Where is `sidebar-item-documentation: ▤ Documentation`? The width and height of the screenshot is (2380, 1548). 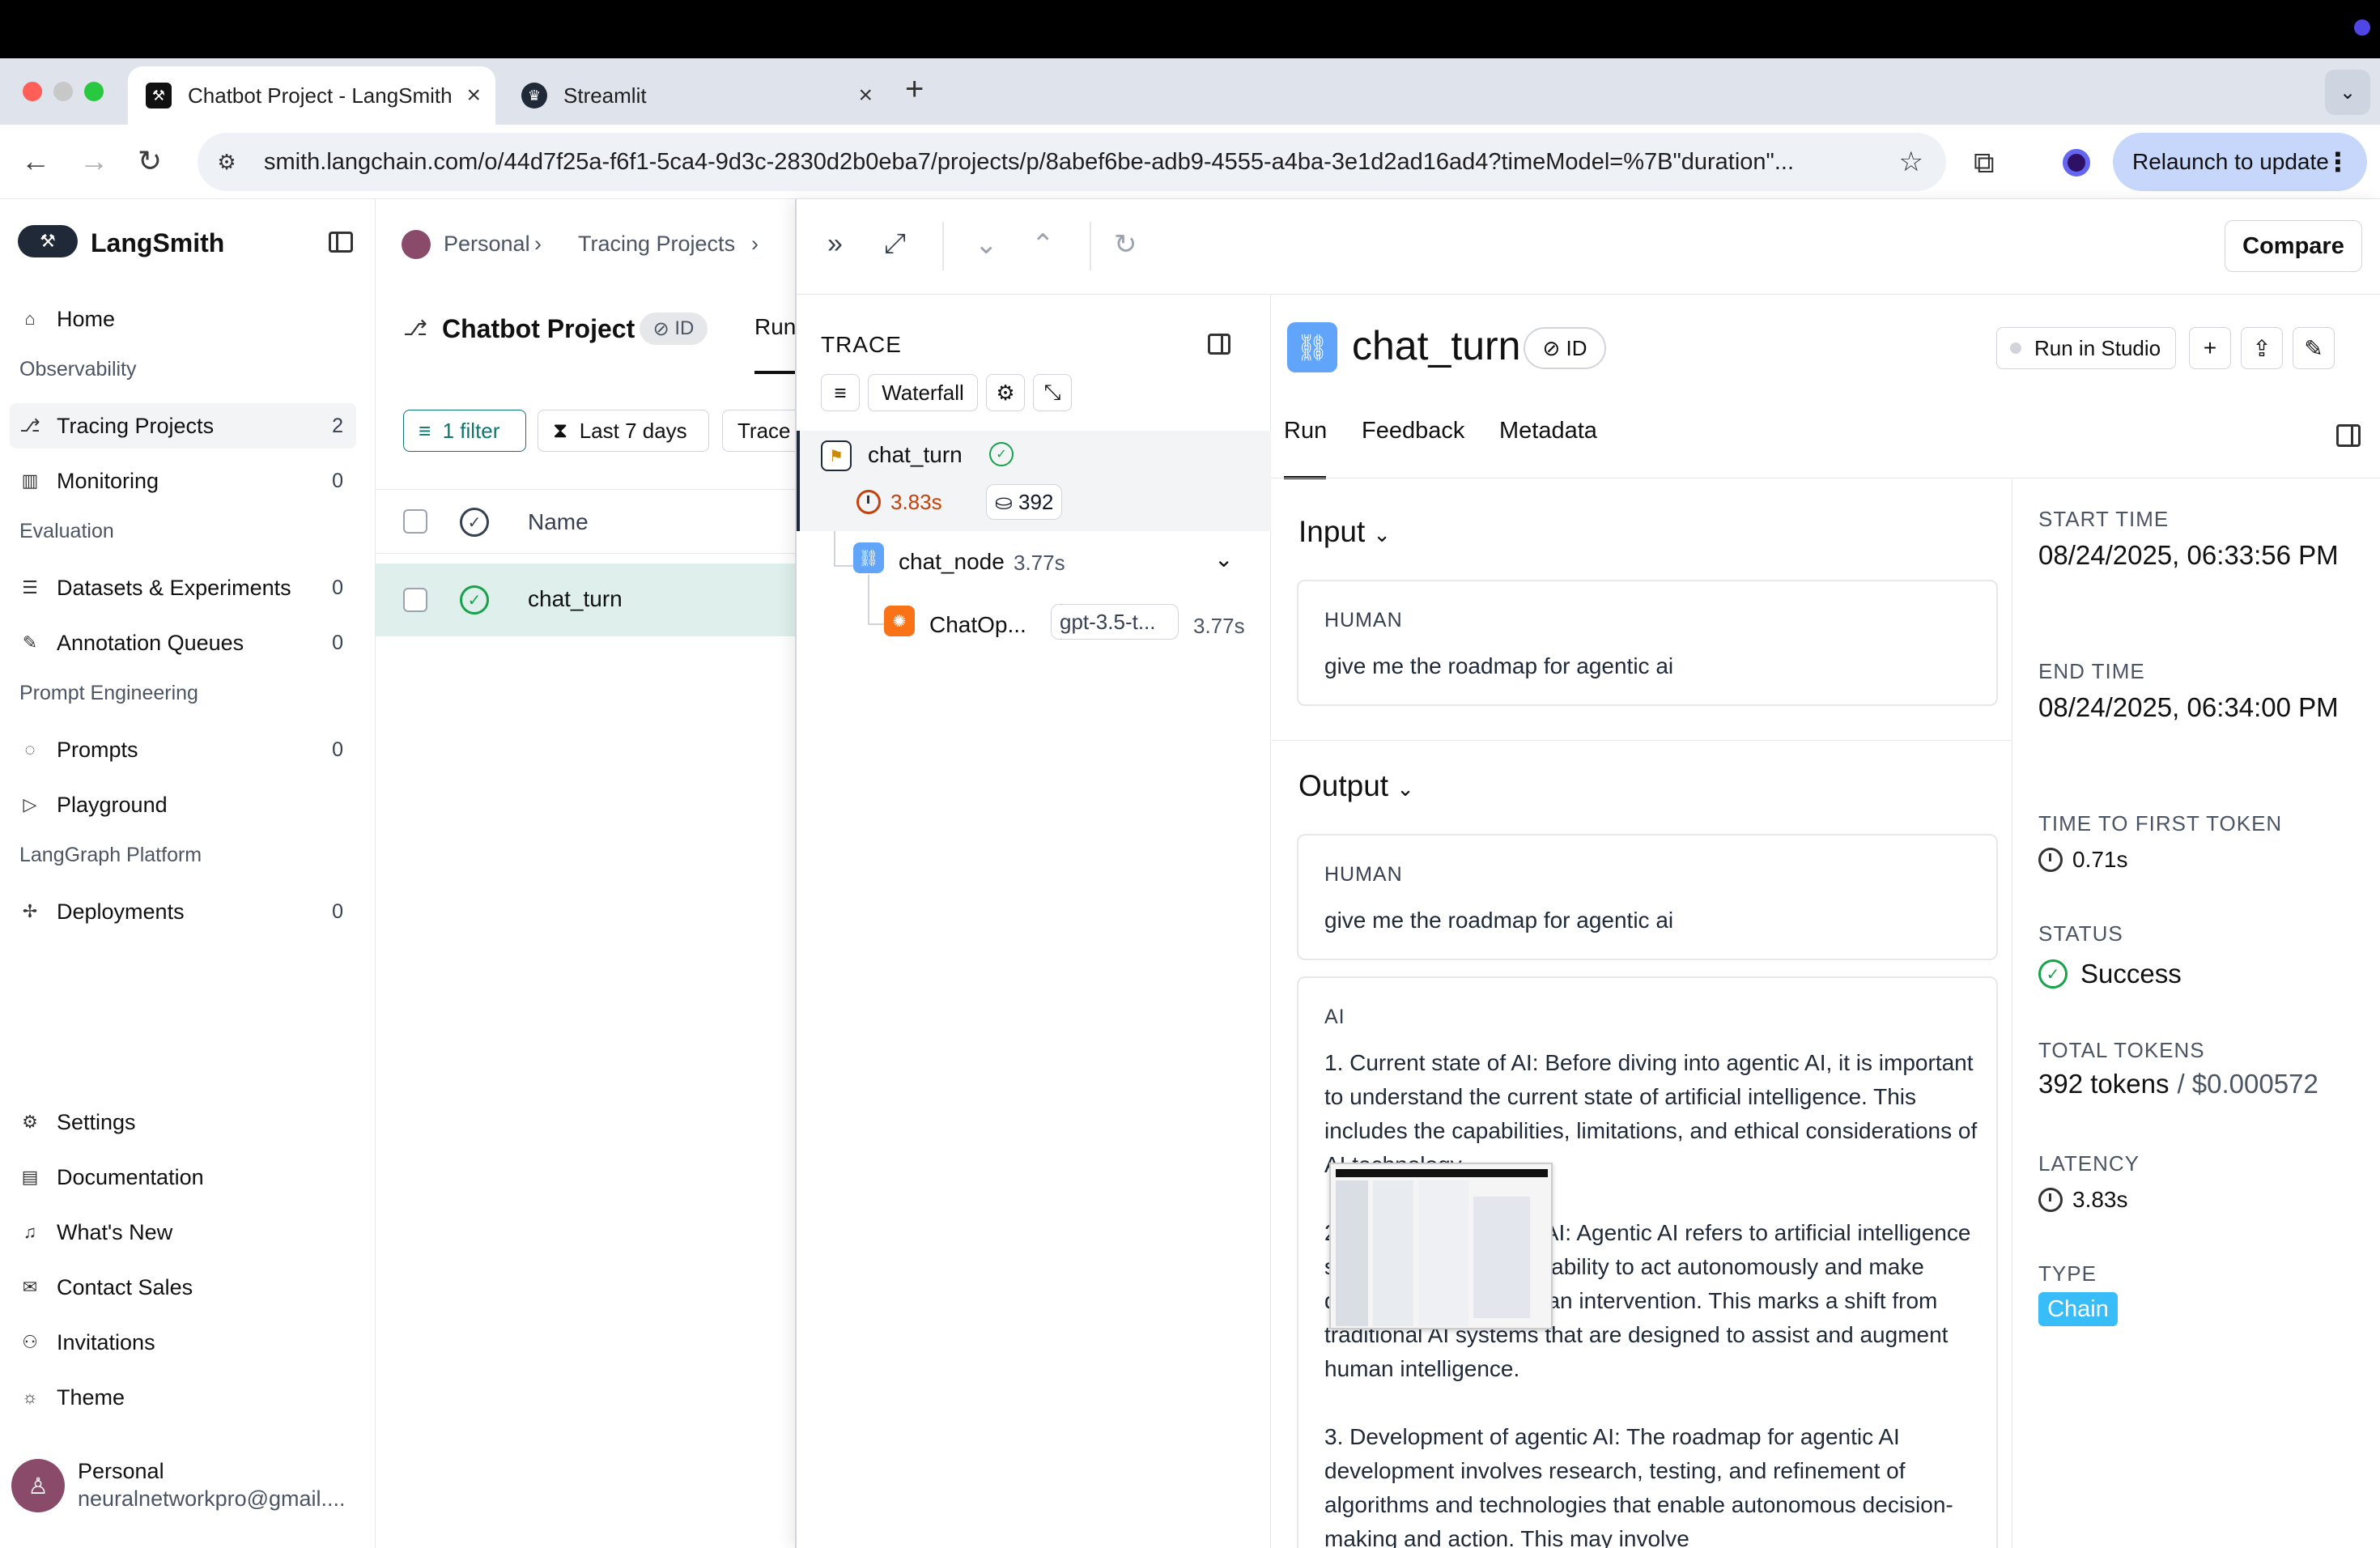
sidebar-item-documentation: ▤ Documentation is located at coordinates (183, 1178).